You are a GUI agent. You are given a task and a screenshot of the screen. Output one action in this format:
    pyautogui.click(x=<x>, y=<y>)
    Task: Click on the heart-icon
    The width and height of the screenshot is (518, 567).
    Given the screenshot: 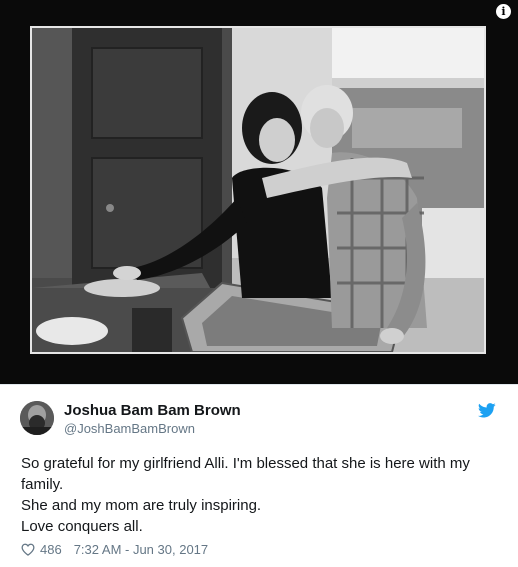 What is the action you would take?
    pyautogui.click(x=28, y=549)
    